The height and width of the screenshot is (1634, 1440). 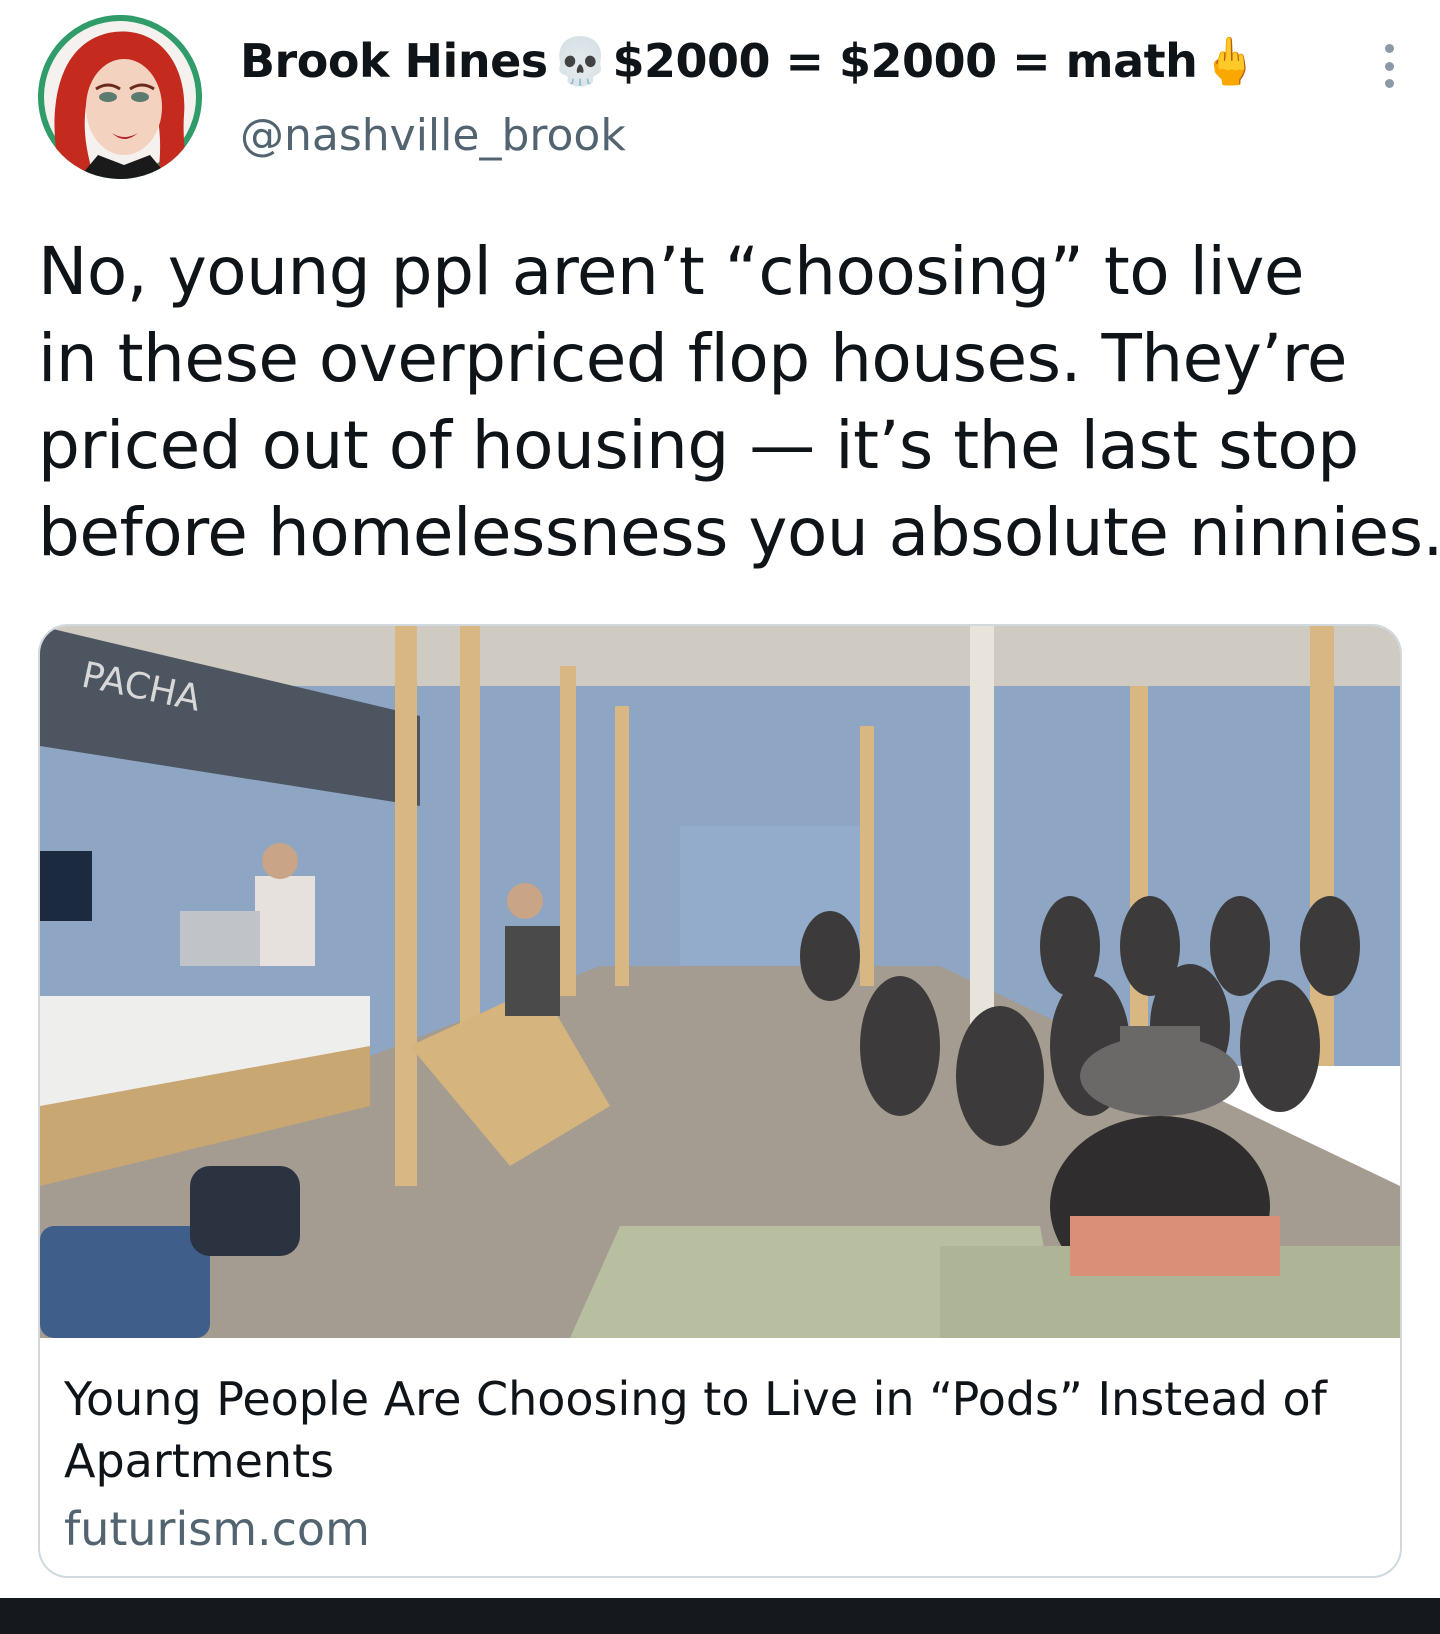 I want to click on tweet-text-line: in these overpriced flop houses. They’re, so click(x=693, y=358).